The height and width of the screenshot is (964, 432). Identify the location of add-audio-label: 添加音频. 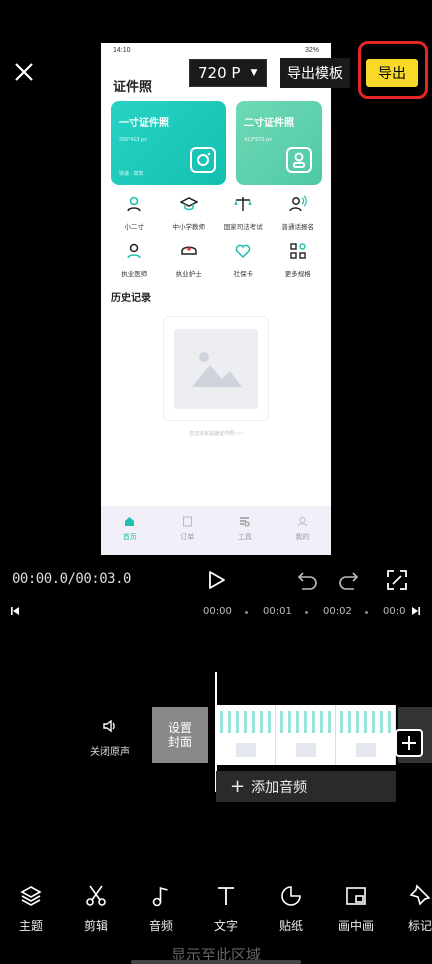
(279, 787).